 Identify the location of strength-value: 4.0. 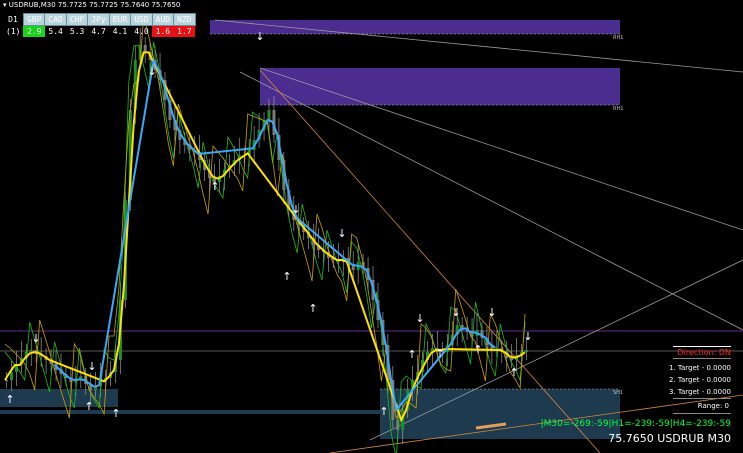
(141, 31).